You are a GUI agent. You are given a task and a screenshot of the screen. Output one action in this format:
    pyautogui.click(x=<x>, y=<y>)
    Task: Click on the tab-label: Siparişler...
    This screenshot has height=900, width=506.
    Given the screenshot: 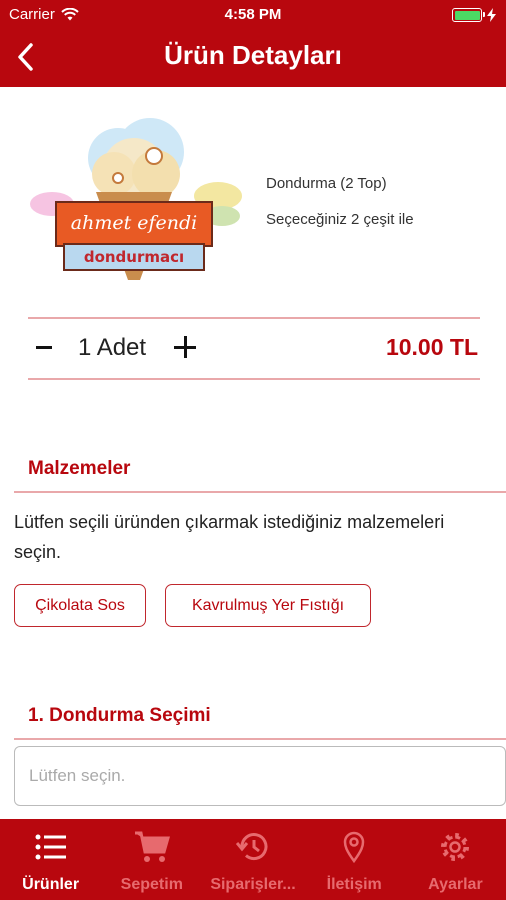 What is the action you would take?
    pyautogui.click(x=253, y=884)
    